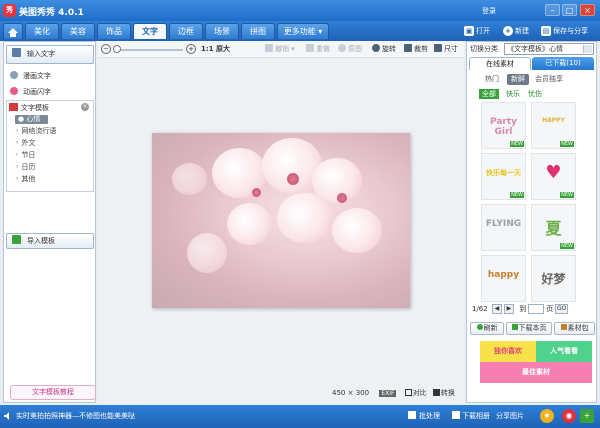  I want to click on canvas-info: 450 × 300 EXIF 对比 转换, so click(393, 393).